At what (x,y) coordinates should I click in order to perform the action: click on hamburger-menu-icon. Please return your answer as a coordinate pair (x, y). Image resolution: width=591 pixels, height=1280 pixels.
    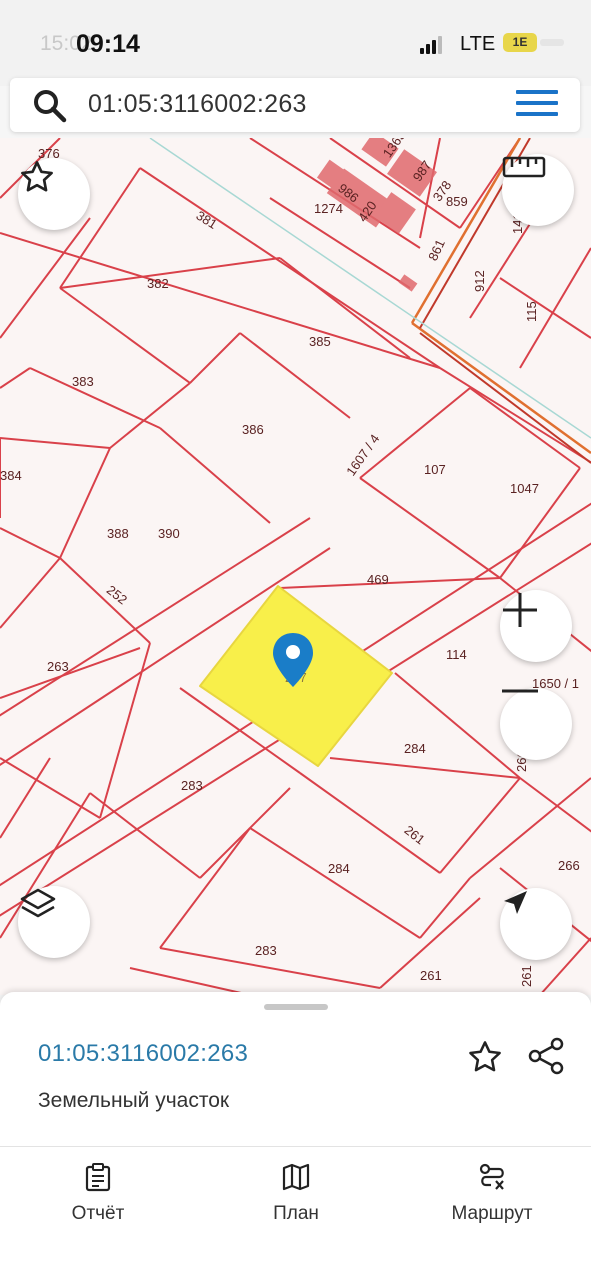
    Looking at the image, I should click on (537, 105).